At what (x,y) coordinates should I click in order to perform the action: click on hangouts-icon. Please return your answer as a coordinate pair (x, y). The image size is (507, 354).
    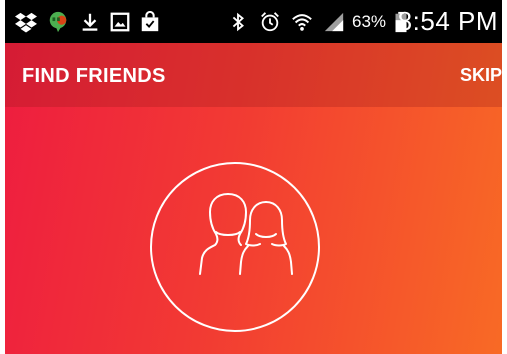
    Looking at the image, I should click on (58, 22).